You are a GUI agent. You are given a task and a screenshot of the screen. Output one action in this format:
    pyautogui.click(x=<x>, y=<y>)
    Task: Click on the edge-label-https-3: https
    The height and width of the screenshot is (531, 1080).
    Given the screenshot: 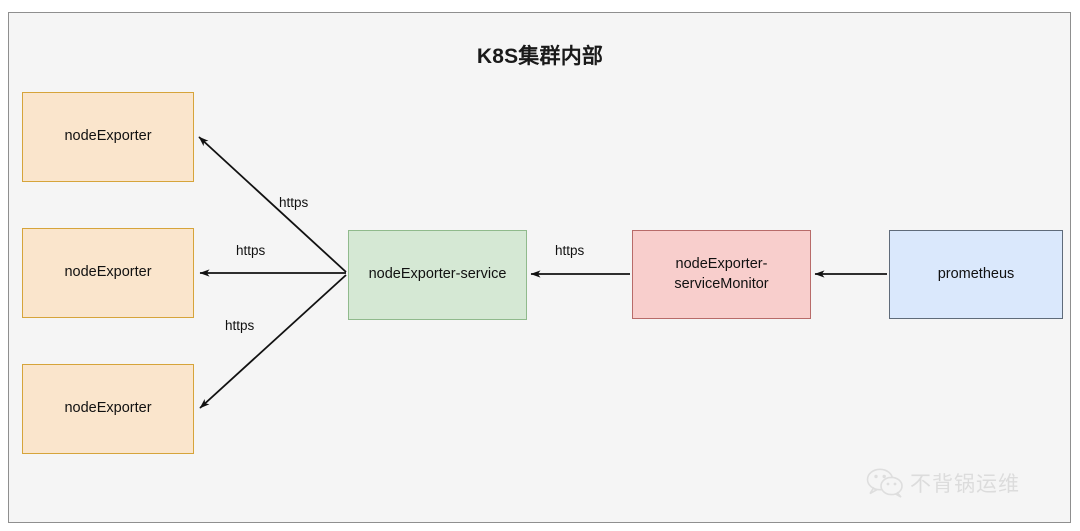 What is the action you would take?
    pyautogui.click(x=240, y=325)
    